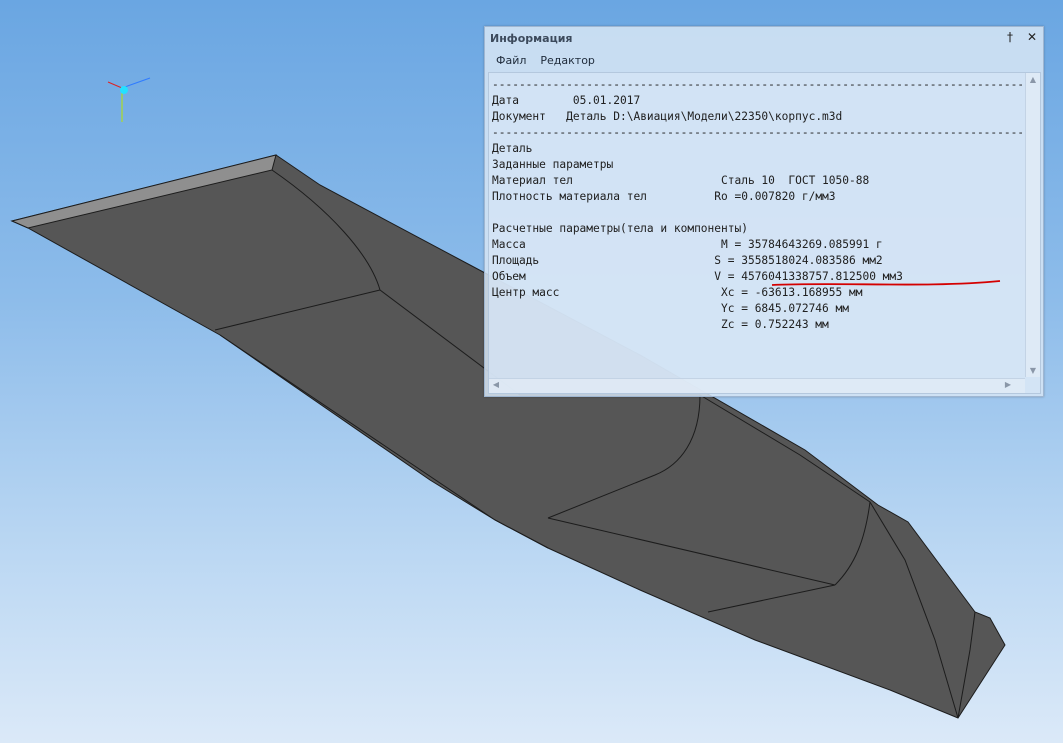 The width and height of the screenshot is (1063, 743). I want to click on zc-value: Zc = 0.752243 мм, so click(775, 324).